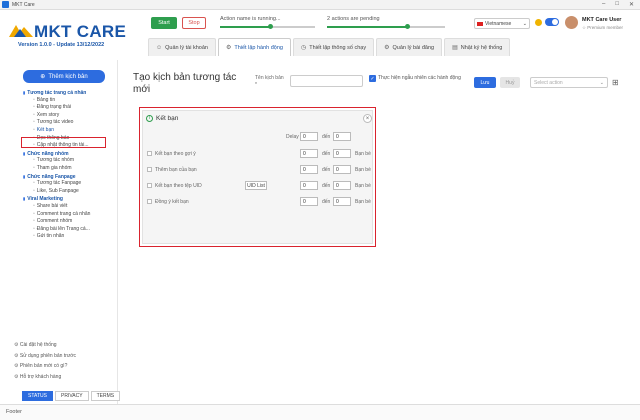 The image size is (640, 420). What do you see at coordinates (320, 5) in the screenshot?
I see `window-titlebar: MKT Care – □ ✕` at bounding box center [320, 5].